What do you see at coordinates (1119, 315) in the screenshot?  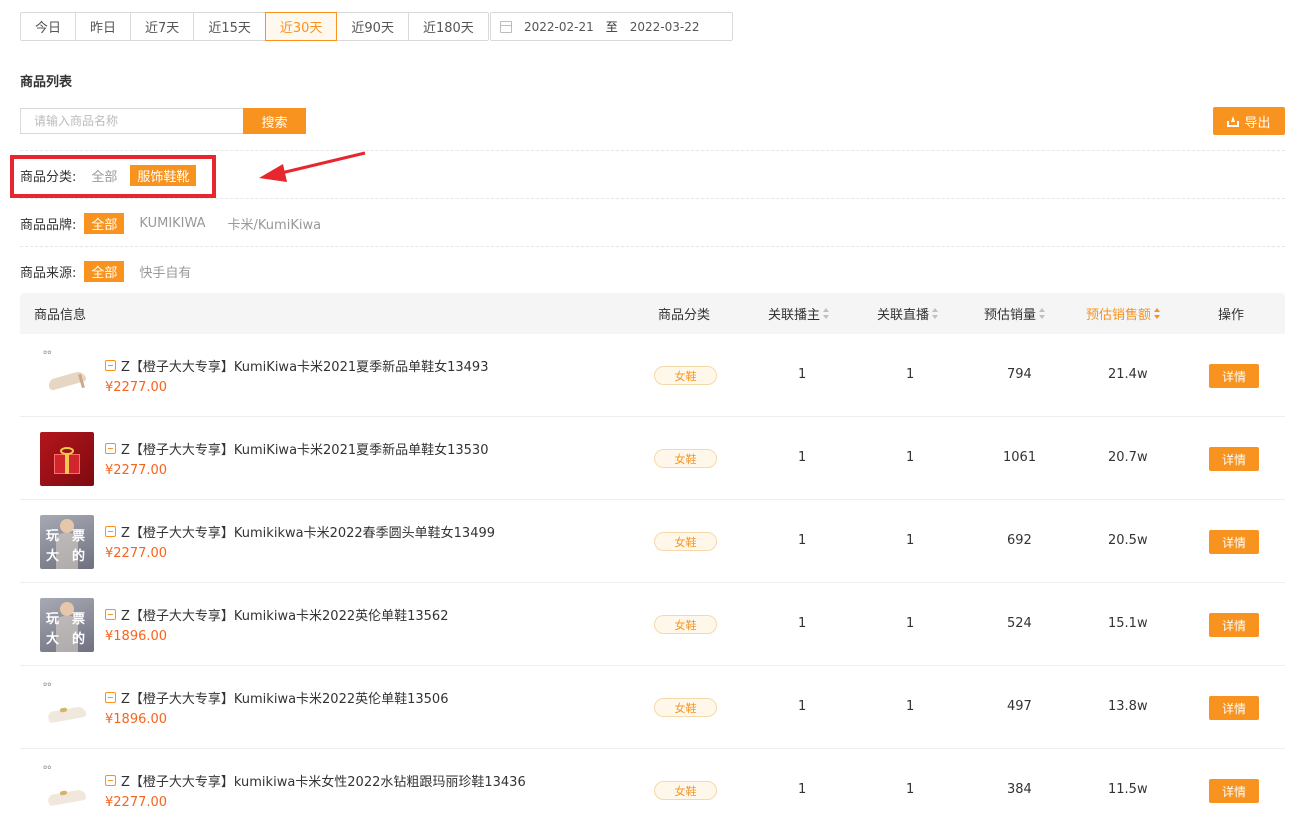 I see `header-revenue-label: 预估销售额` at bounding box center [1119, 315].